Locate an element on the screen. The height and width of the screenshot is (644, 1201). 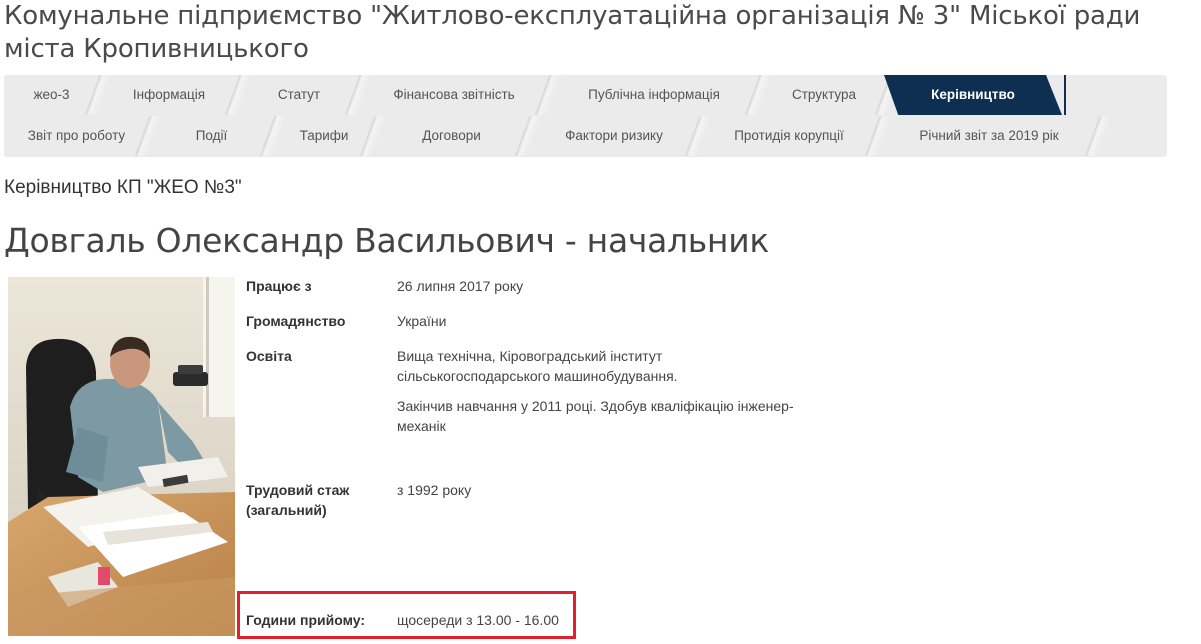
tab-zheo-3: жео-3 is located at coordinates (60, 95).